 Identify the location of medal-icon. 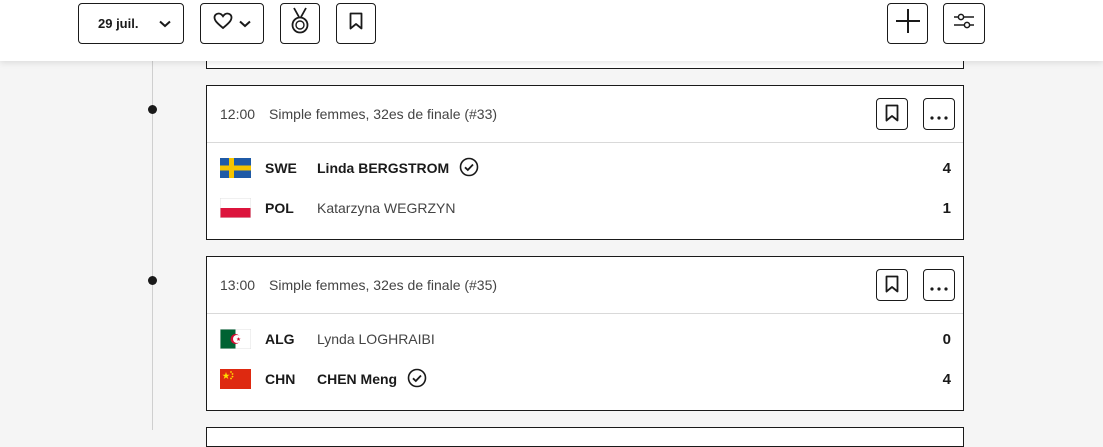
(300, 23).